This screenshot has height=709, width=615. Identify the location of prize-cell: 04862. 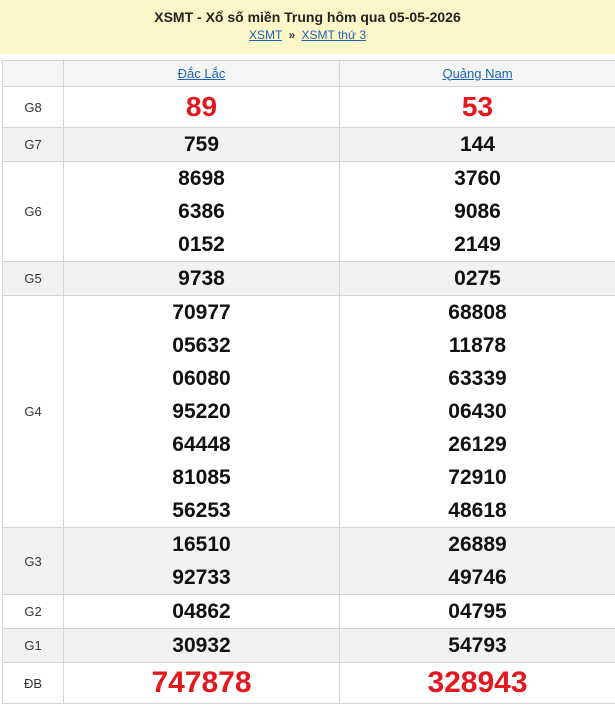
(201, 611).